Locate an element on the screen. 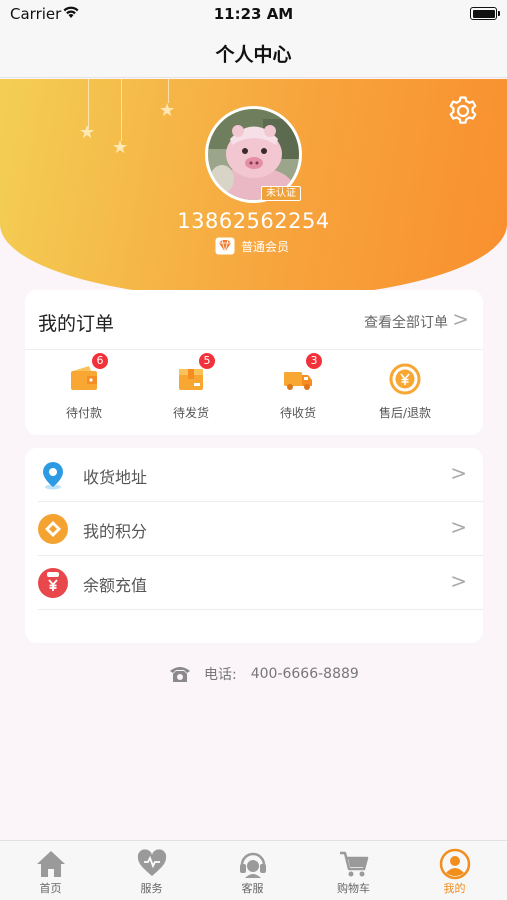 This screenshot has width=507, height=900. menu-item-label: 余额充值 is located at coordinates (115, 585).